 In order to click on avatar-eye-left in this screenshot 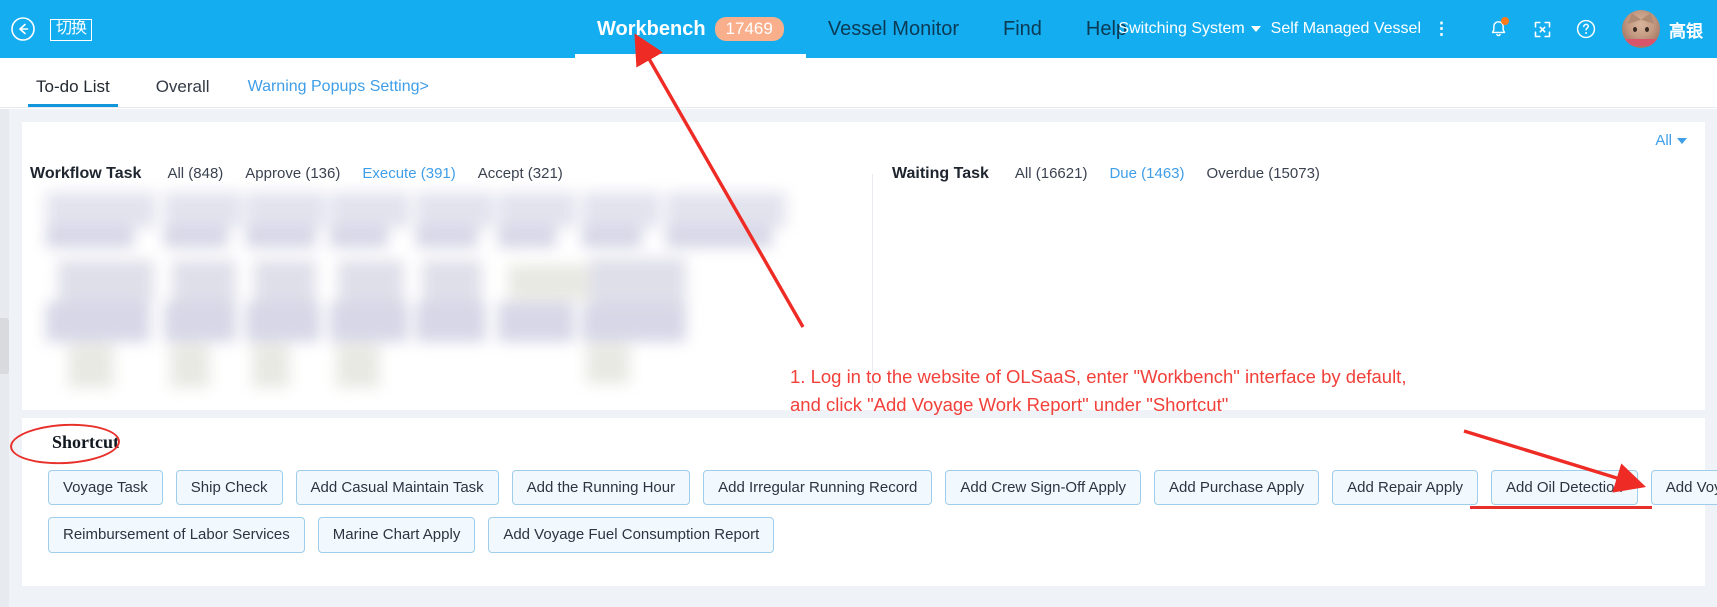, I will do `click(1635, 29)`.